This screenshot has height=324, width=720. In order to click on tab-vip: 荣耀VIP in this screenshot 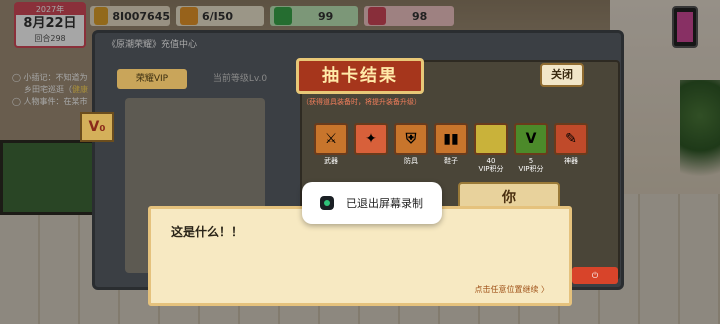, I will do `click(152, 79)`.